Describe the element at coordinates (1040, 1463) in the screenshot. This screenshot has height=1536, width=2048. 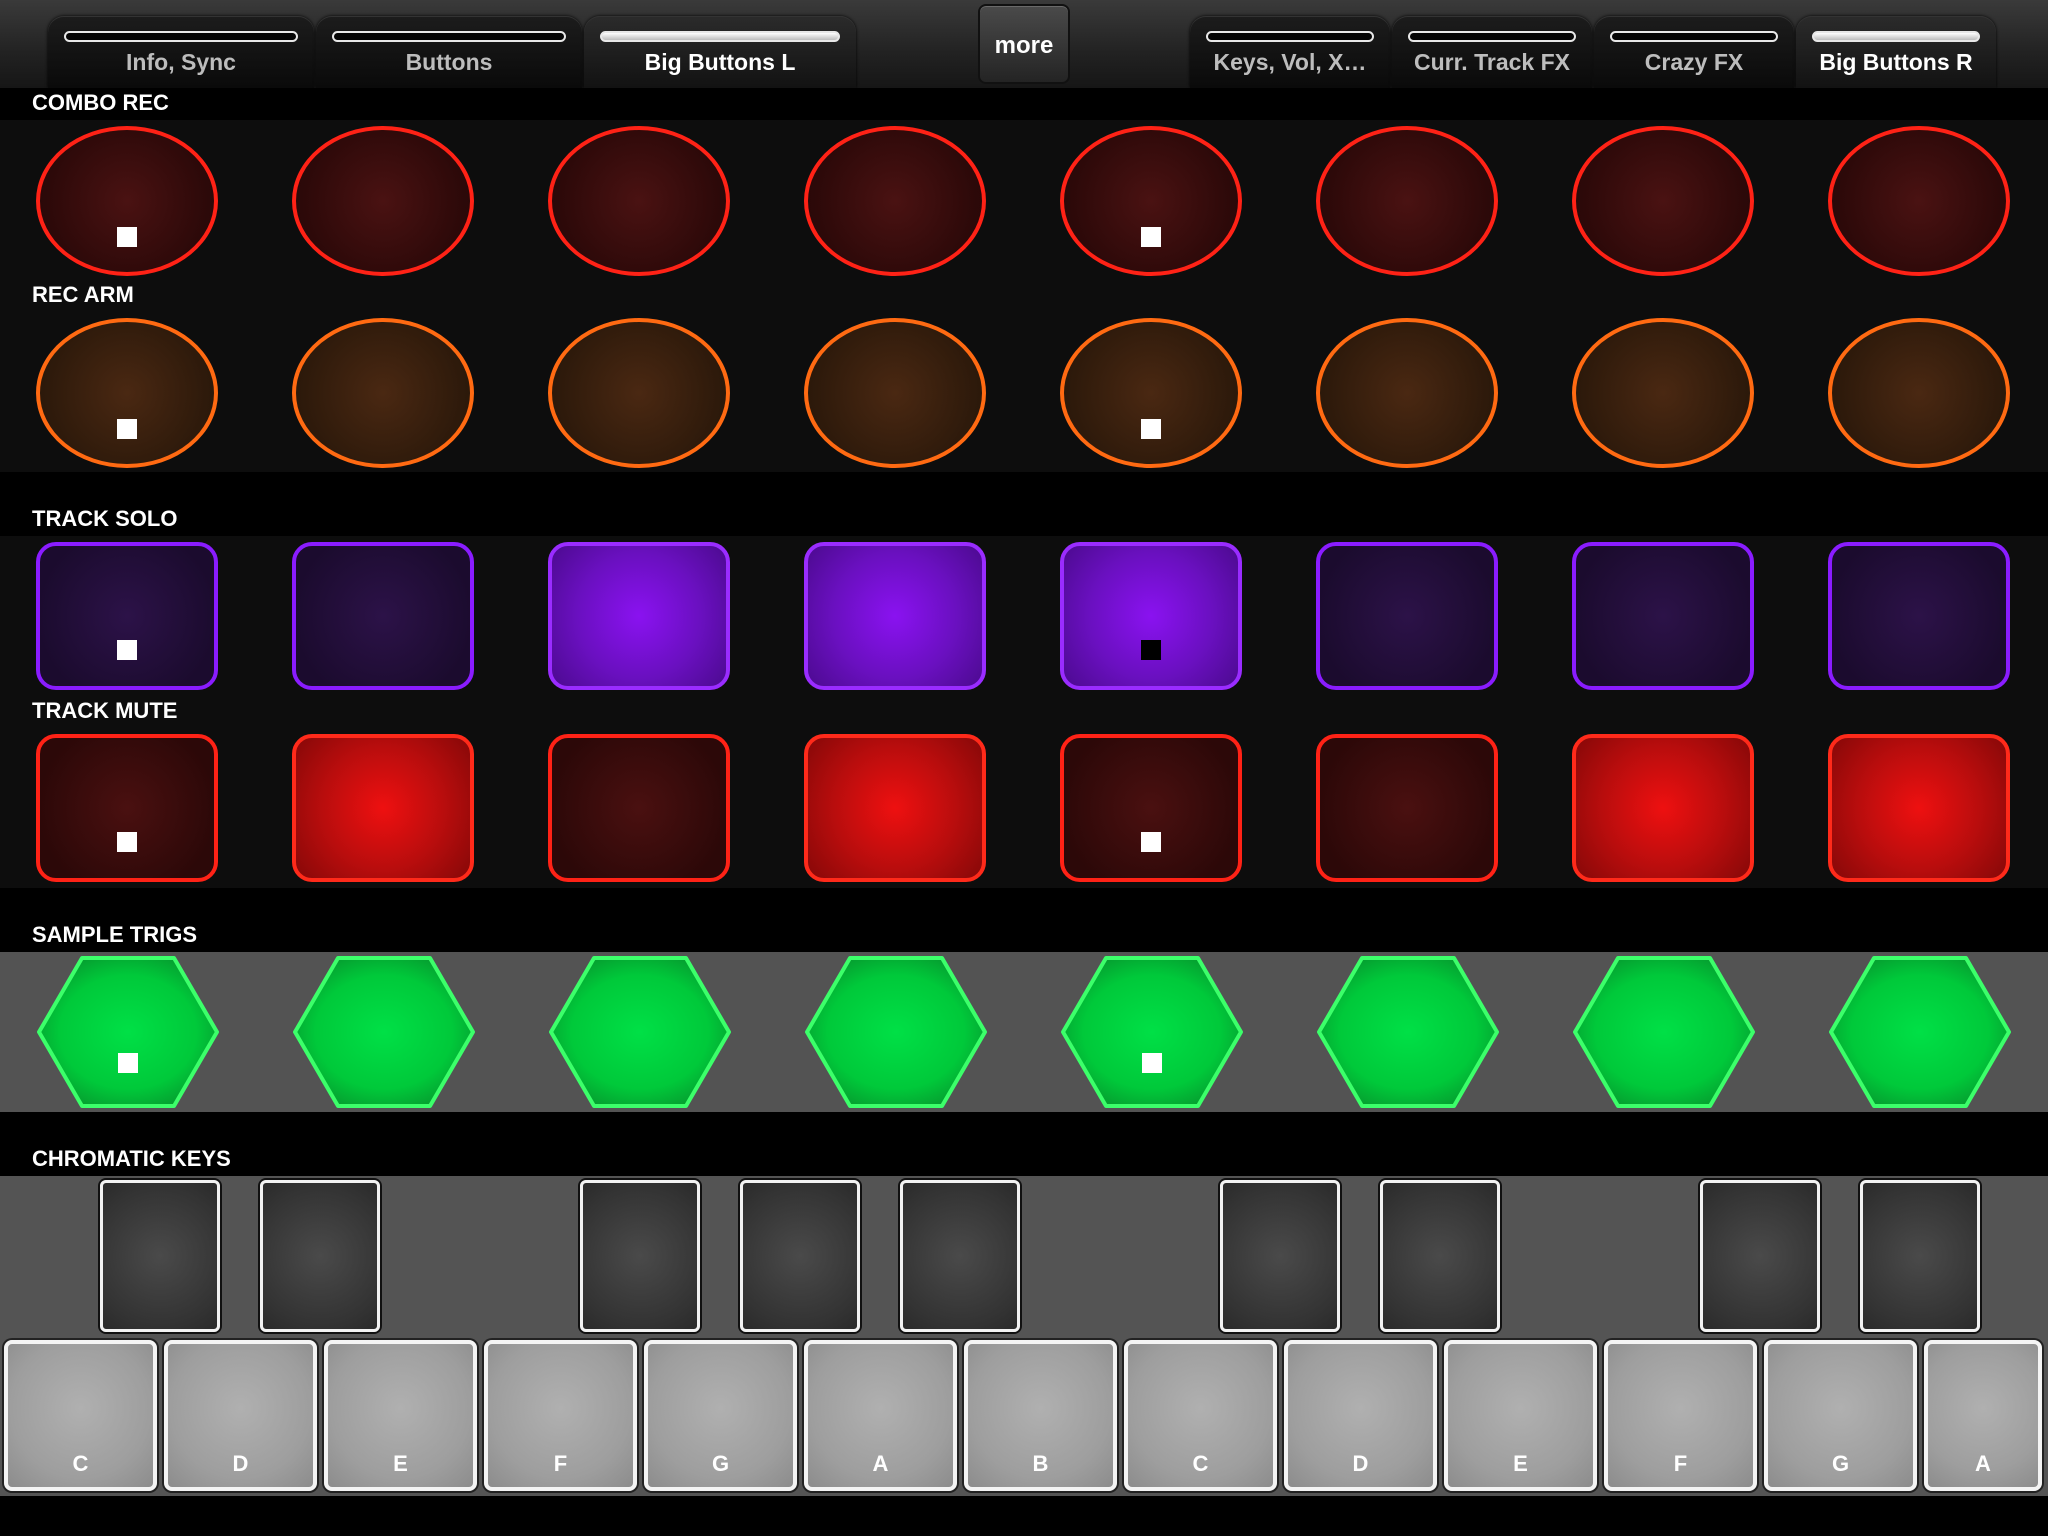
I see `white-key-label: B` at that location.